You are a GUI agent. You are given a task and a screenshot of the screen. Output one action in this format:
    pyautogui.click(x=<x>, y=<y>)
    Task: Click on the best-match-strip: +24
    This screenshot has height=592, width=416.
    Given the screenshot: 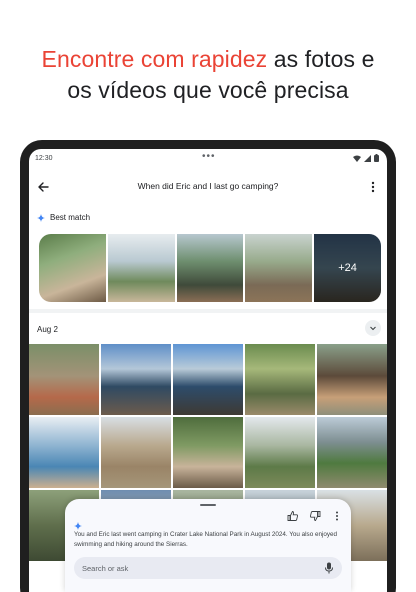 What is the action you would take?
    pyautogui.click(x=210, y=268)
    